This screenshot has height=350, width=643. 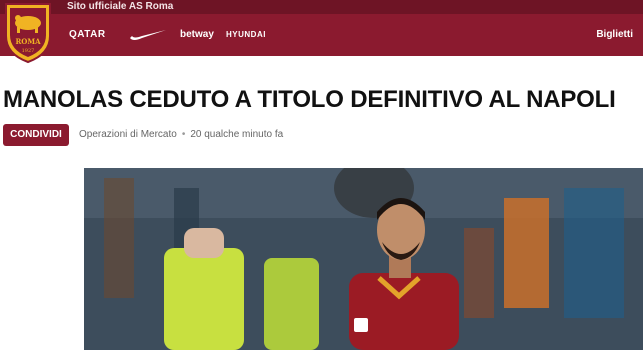 What do you see at coordinates (128, 134) in the screenshot?
I see `category-link: Operazioni di Mercato` at bounding box center [128, 134].